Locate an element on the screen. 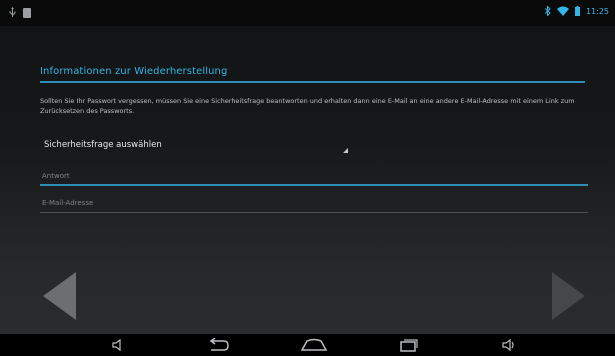 The width and height of the screenshot is (615, 356). status-right-icons: 11:25 is located at coordinates (576, 11).